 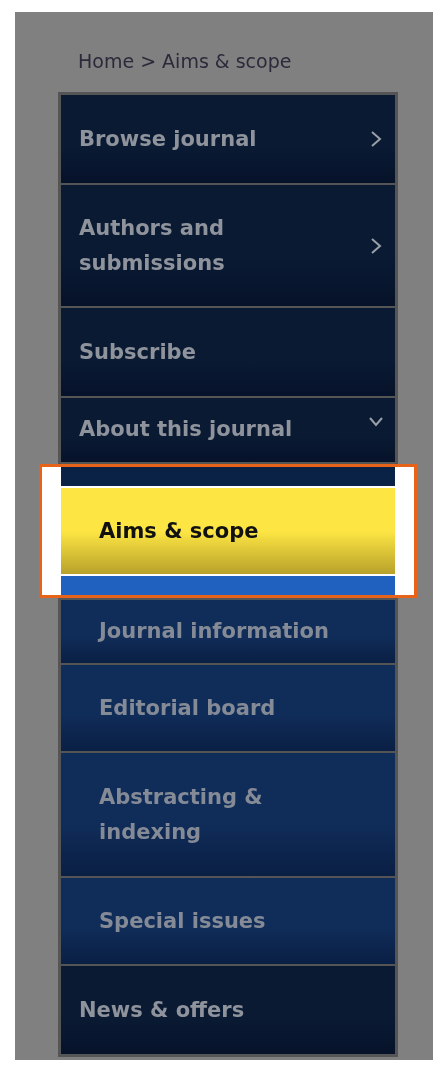 I want to click on menu-item: About this journal, so click(x=228, y=430).